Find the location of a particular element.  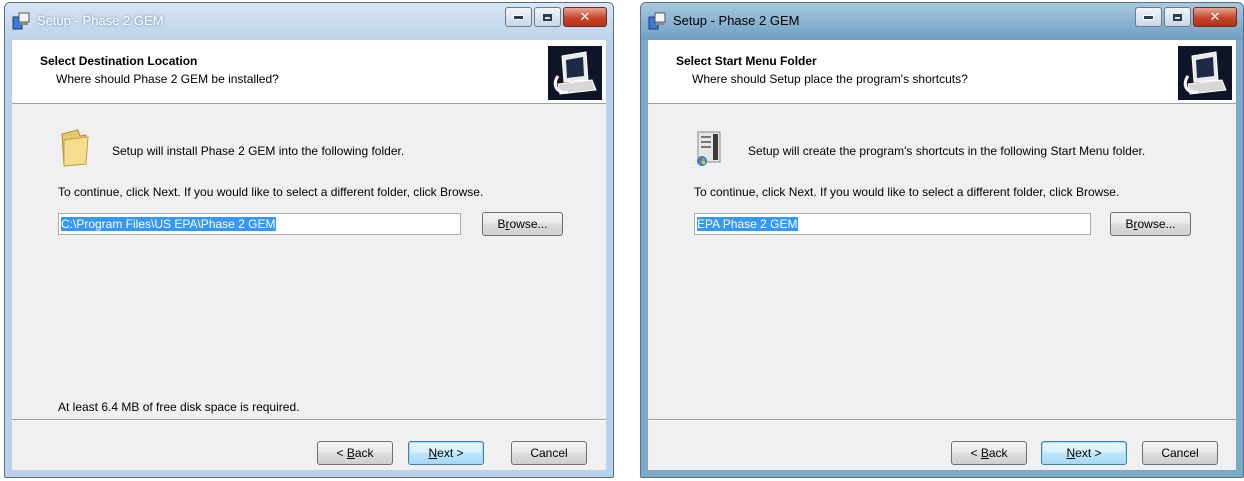

start-menu-icon is located at coordinates (709, 148).